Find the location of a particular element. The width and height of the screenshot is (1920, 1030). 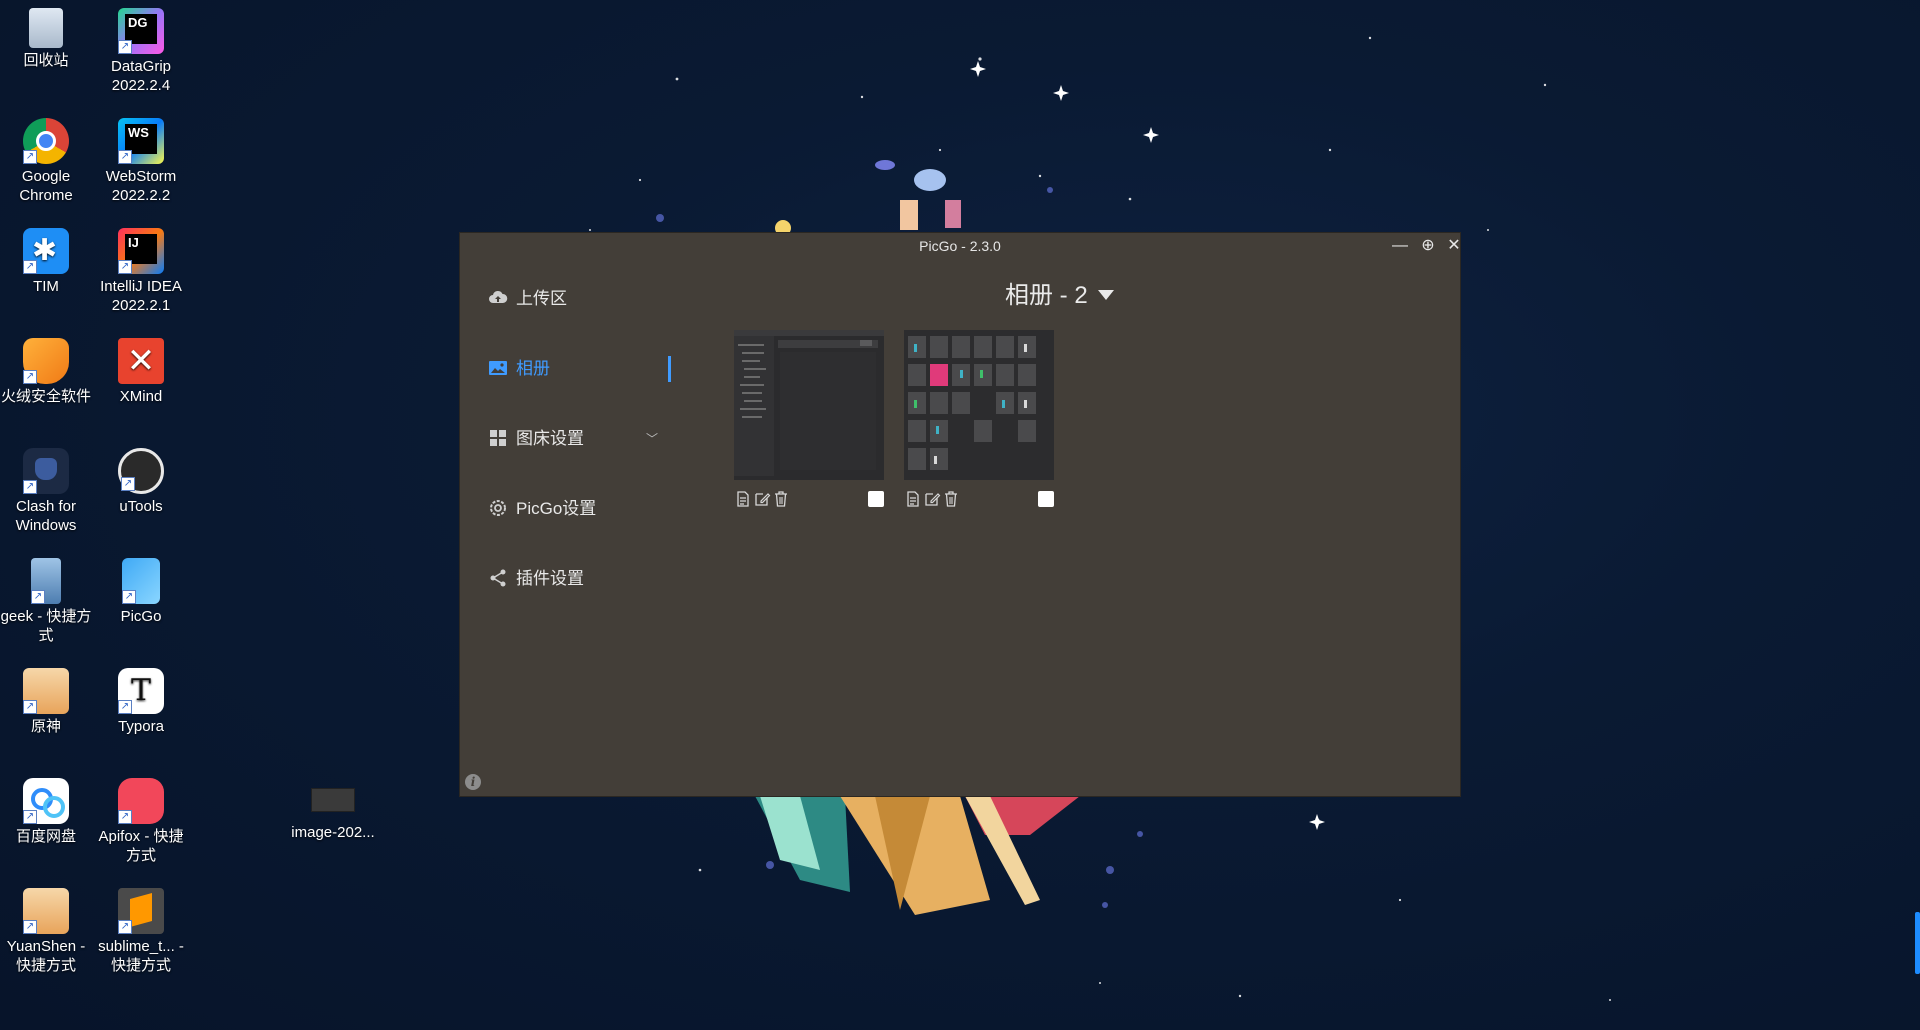

desktop-icon-datagrip: DG ↗ DataGrip 2022.2.4 is located at coordinates (141, 51).